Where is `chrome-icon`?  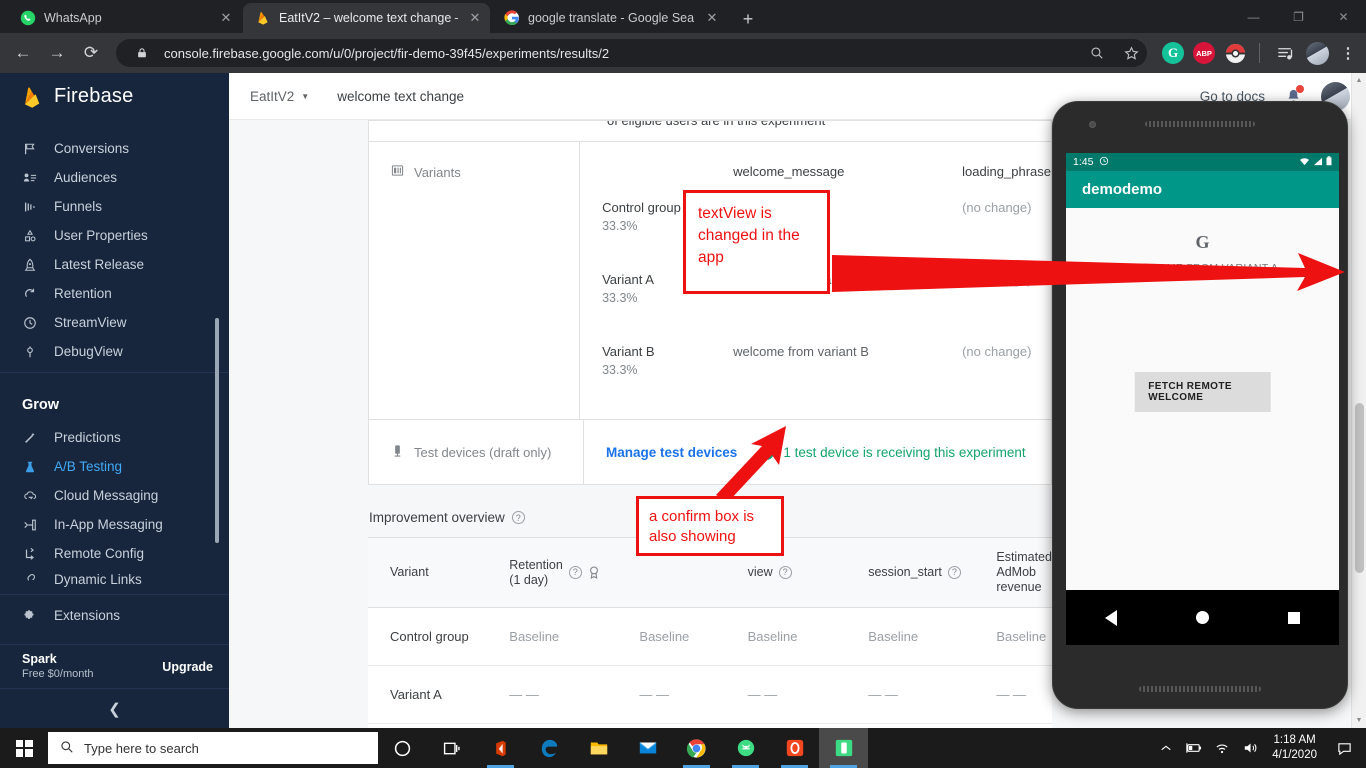
chrome-icon is located at coordinates (696, 748).